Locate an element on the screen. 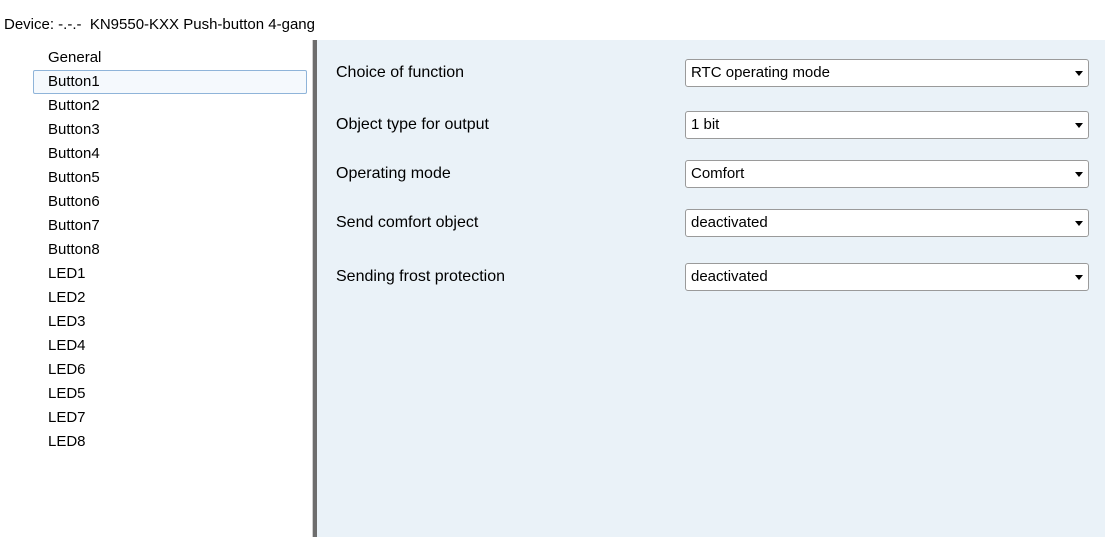  param-row-sending-frost-protection: Sending frost protection deactivated is located at coordinates (711, 278).